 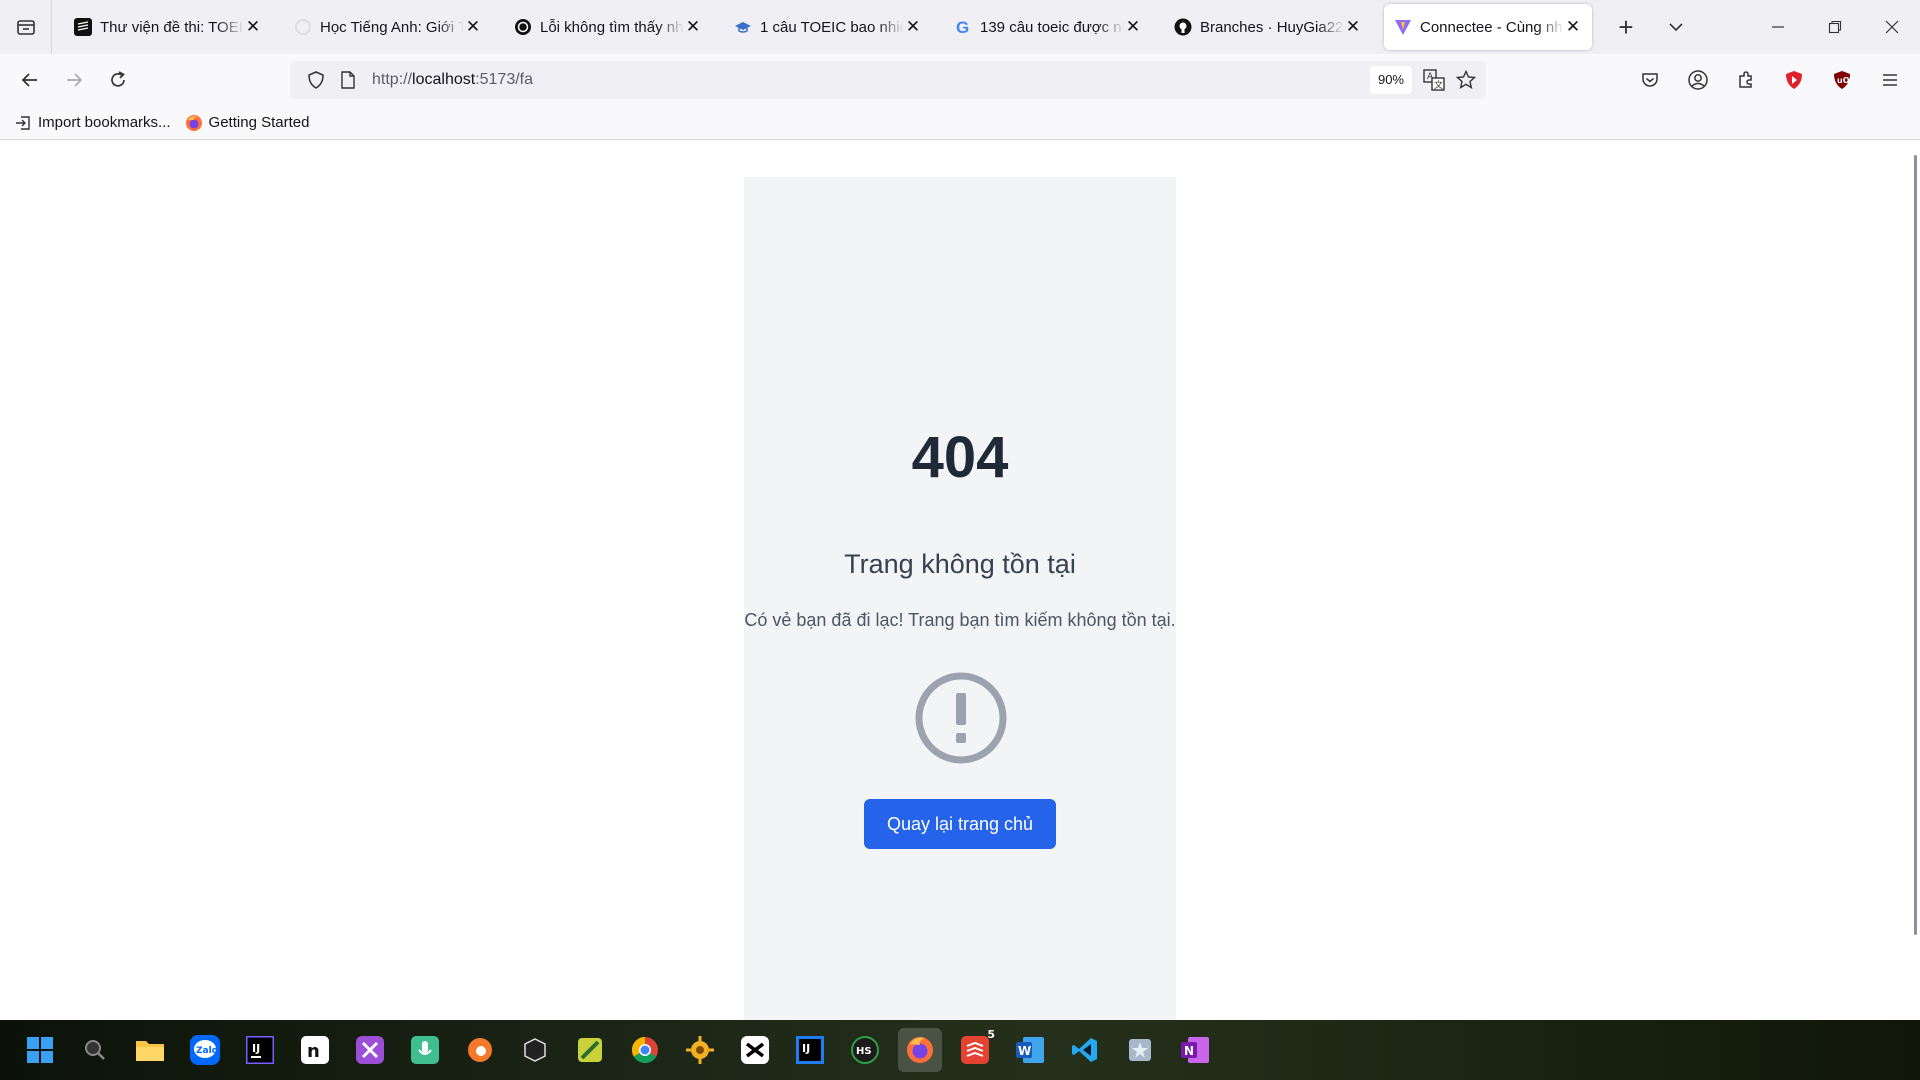 I want to click on zalo-icon: Zalo, so click(x=205, y=1050).